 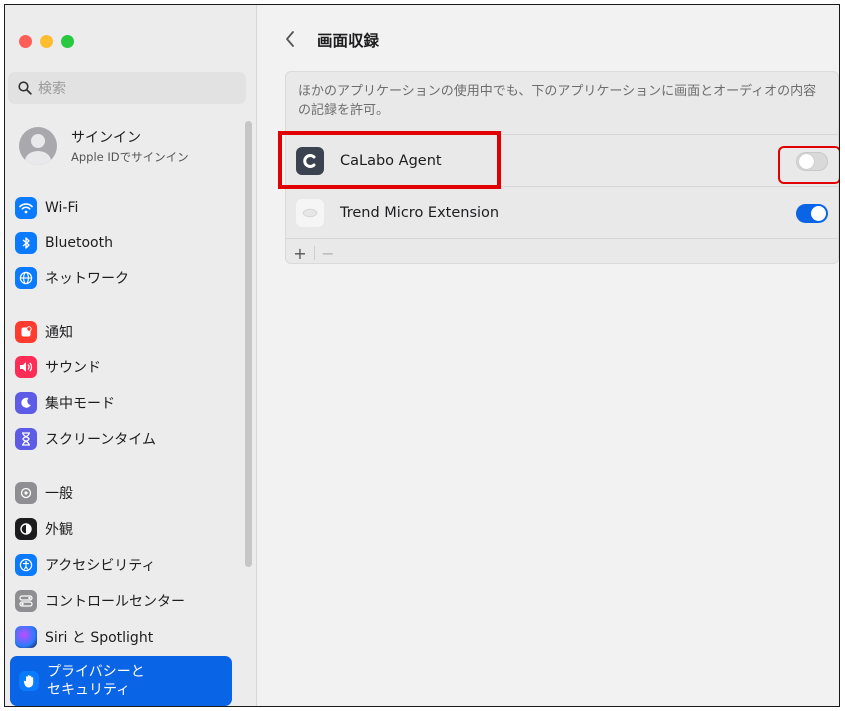 I want to click on search-field: 検索, so click(x=127, y=88).